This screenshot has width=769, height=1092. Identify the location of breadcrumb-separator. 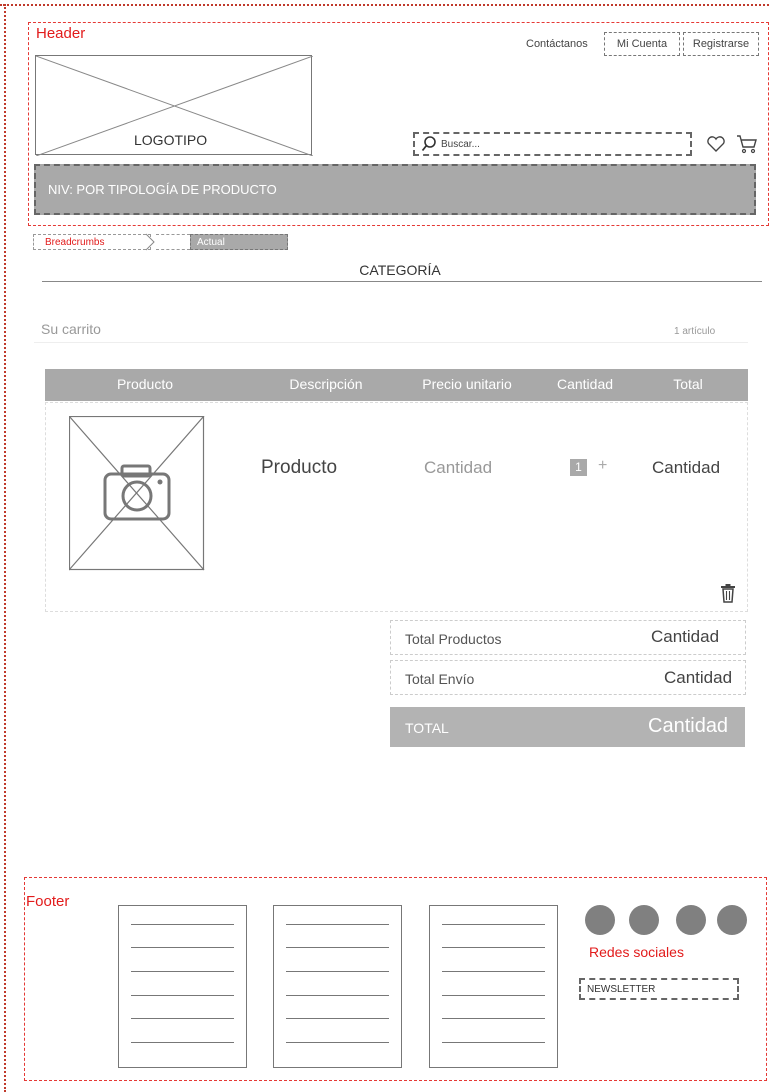
(173, 242).